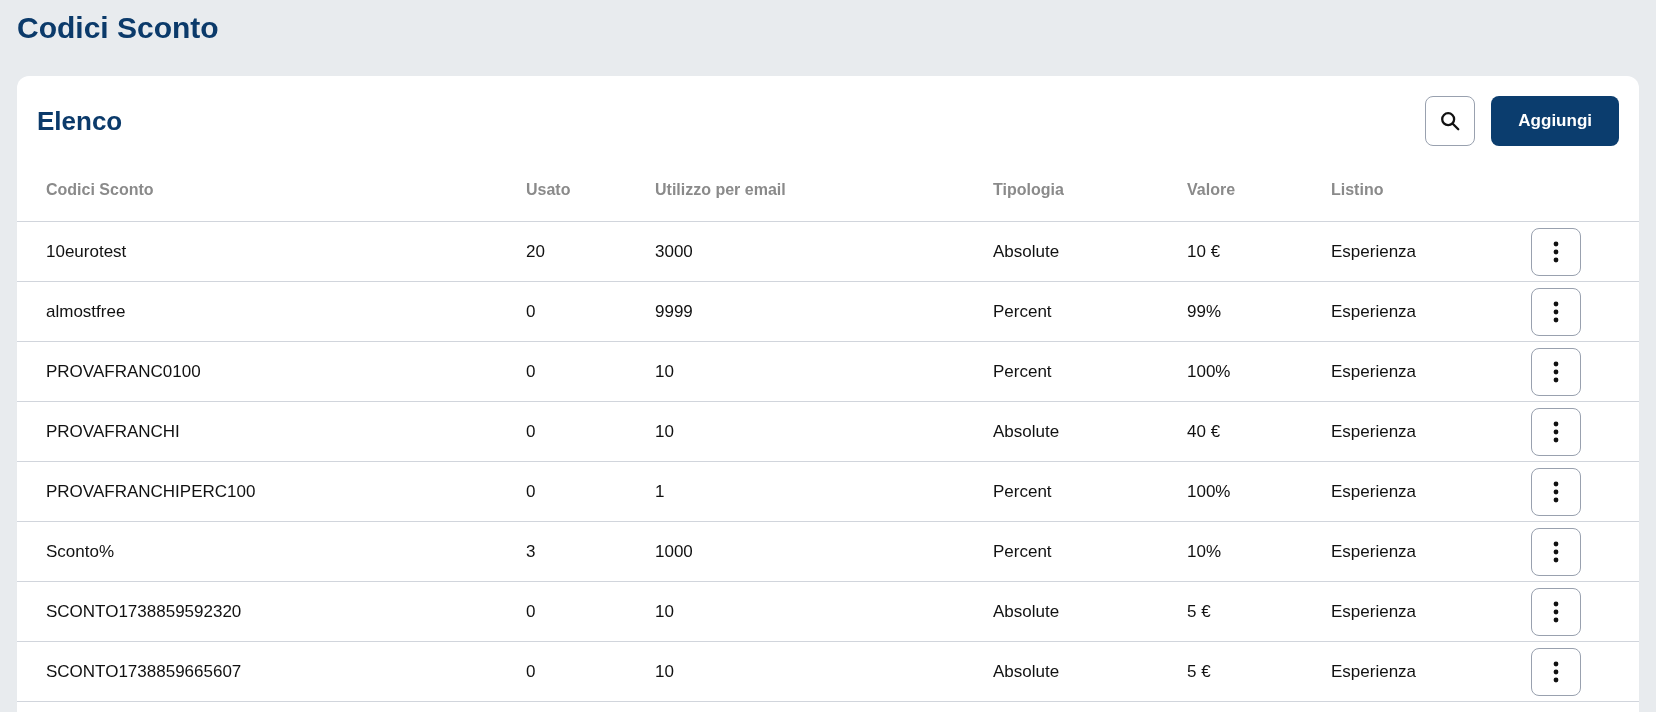  I want to click on table-cell: 9999, so click(674, 311).